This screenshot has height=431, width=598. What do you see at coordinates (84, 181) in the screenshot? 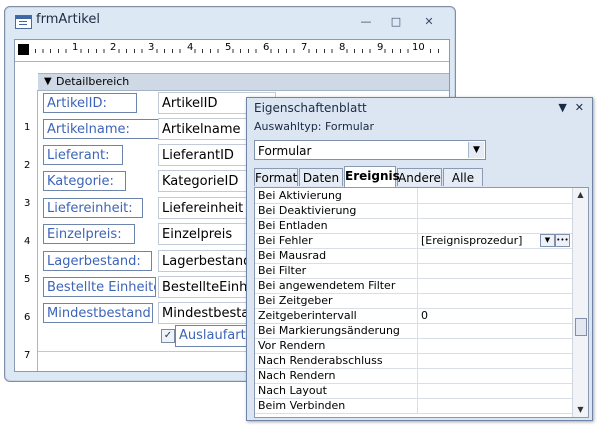
I see `field-label-kategorie: Kategorie:` at bounding box center [84, 181].